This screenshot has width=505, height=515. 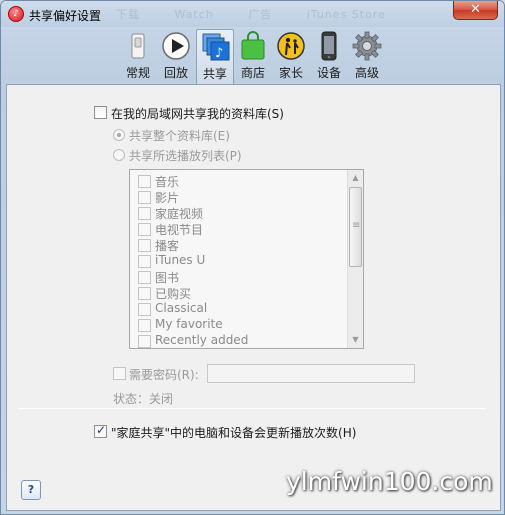 I want to click on window-title: 共享偏好设置, so click(x=65, y=16).